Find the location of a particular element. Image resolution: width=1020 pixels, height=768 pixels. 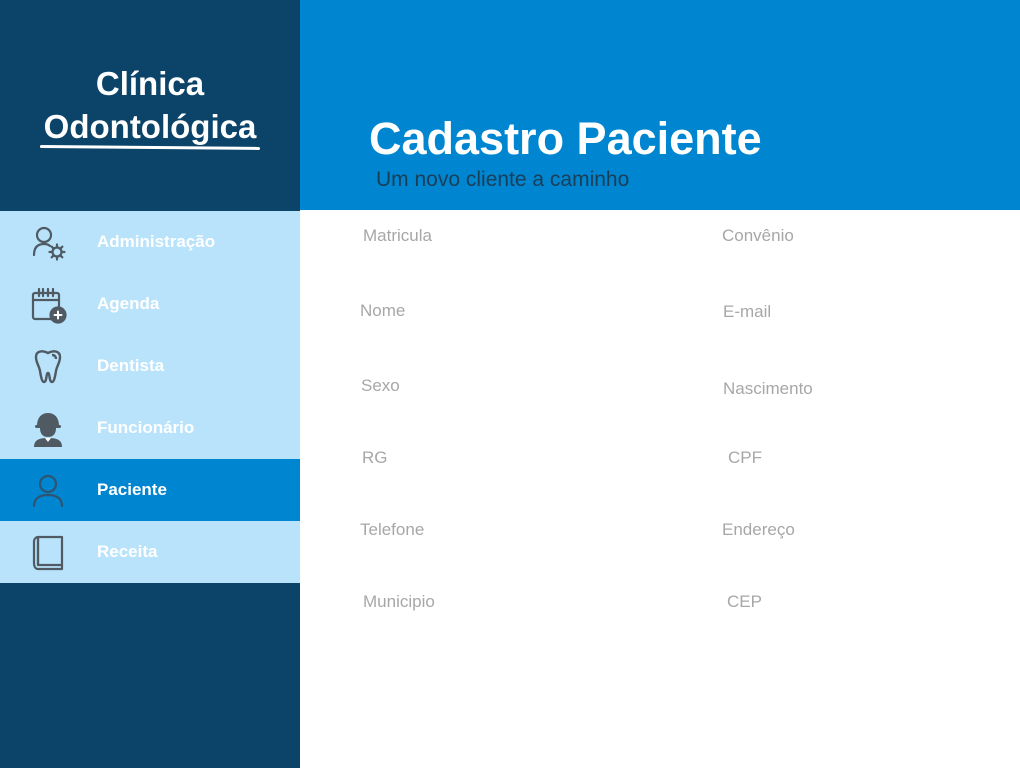

brand-title-line2: Odontológica is located at coordinates (150, 126).